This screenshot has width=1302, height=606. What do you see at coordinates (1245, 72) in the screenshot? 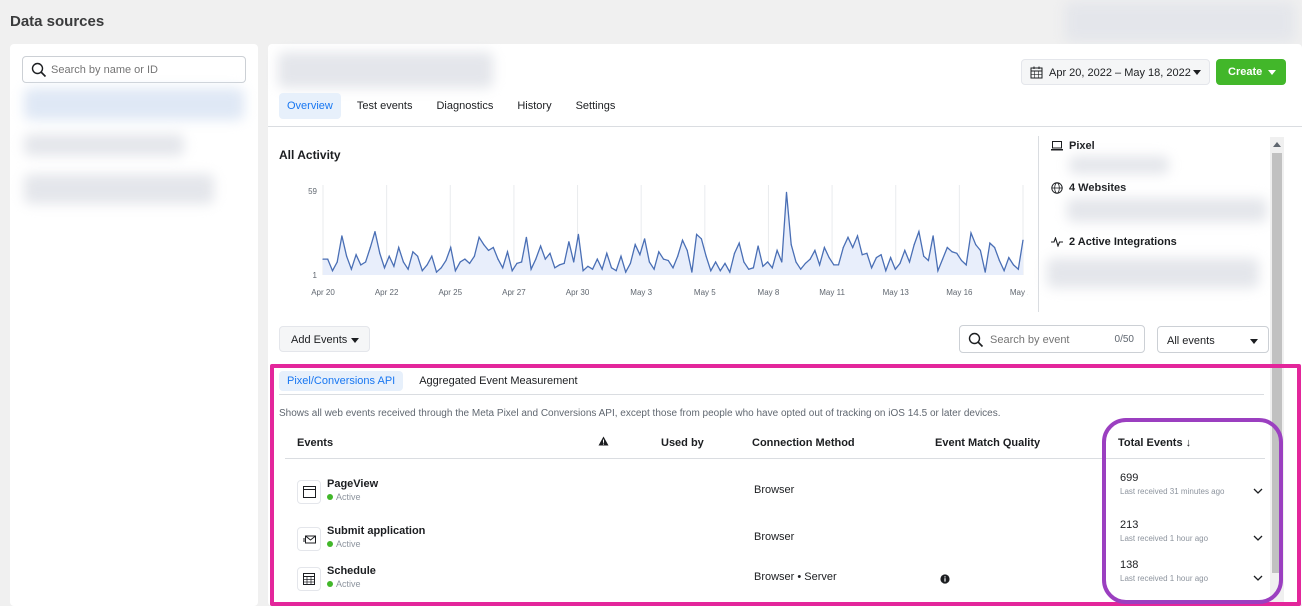
I see `create-button-label: Create` at bounding box center [1245, 72].